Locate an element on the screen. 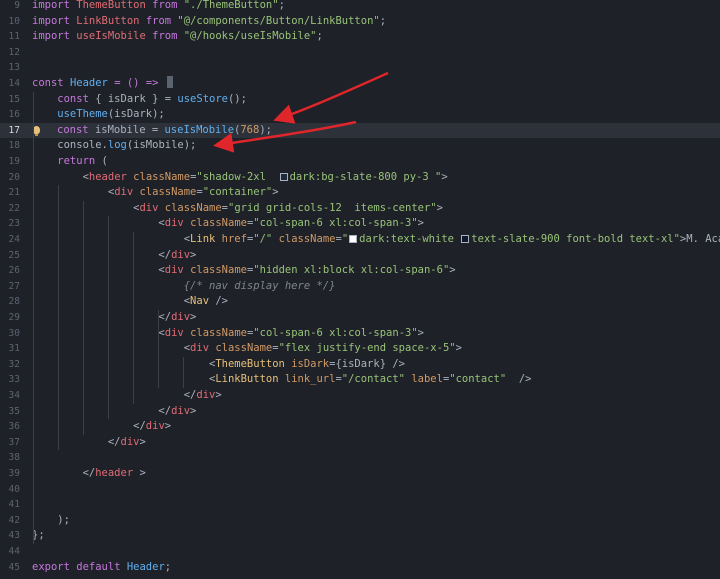 The height and width of the screenshot is (579, 720). arrow-to-console-log-line is located at coordinates (285, 136).